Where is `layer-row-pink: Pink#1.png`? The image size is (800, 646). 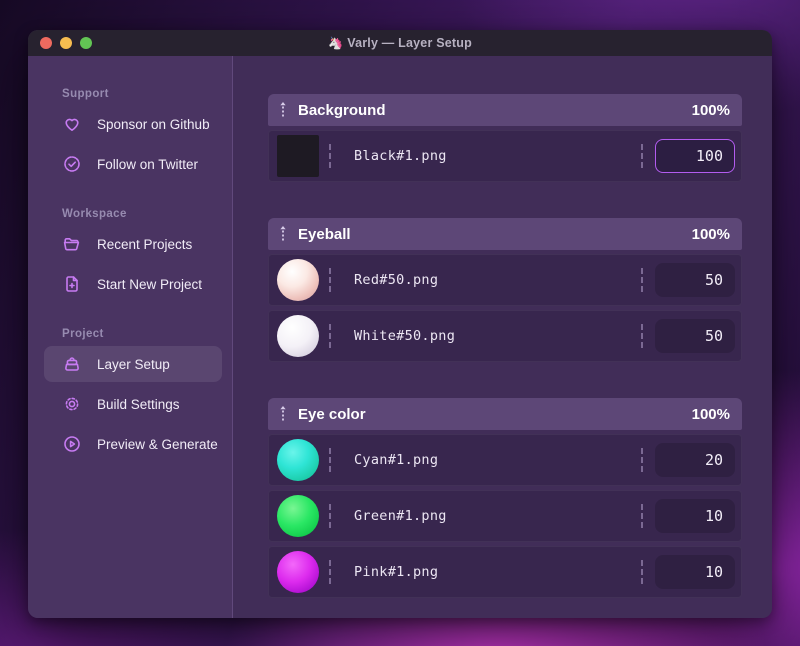
layer-row-pink: Pink#1.png is located at coordinates (505, 572).